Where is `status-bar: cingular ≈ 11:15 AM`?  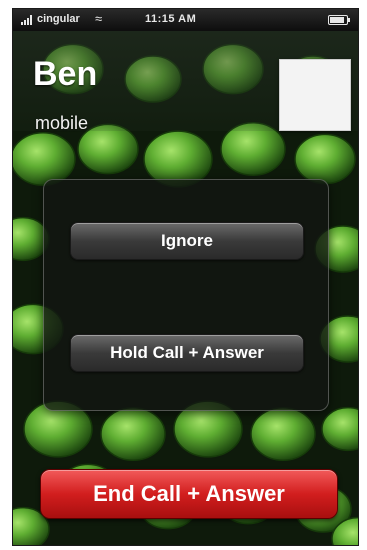 status-bar: cingular ≈ 11:15 AM is located at coordinates (185, 20).